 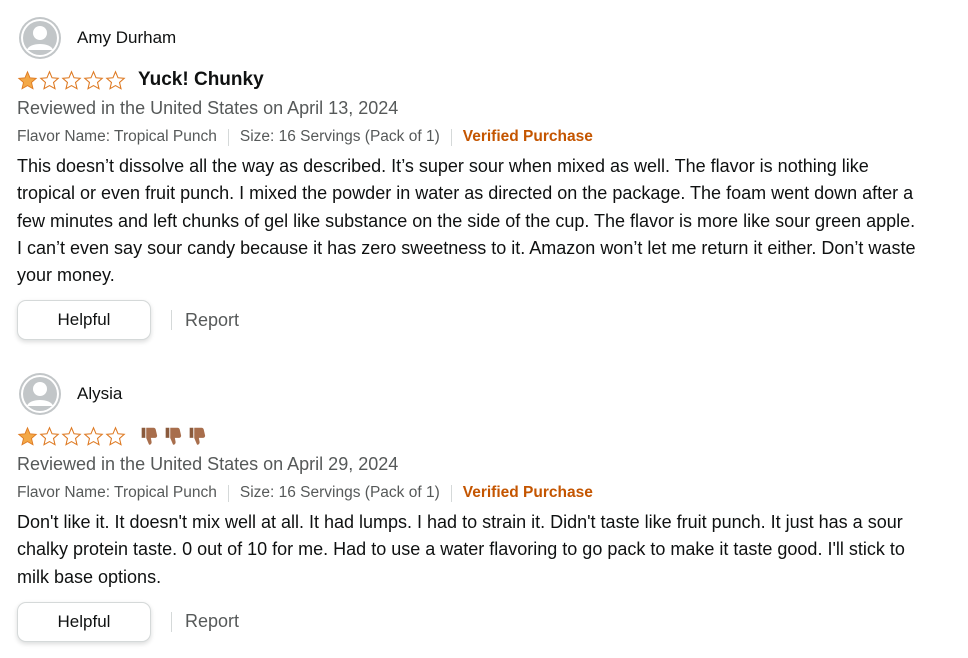 I want to click on reviewer-profile: Amy Durham, so click(x=467, y=38).